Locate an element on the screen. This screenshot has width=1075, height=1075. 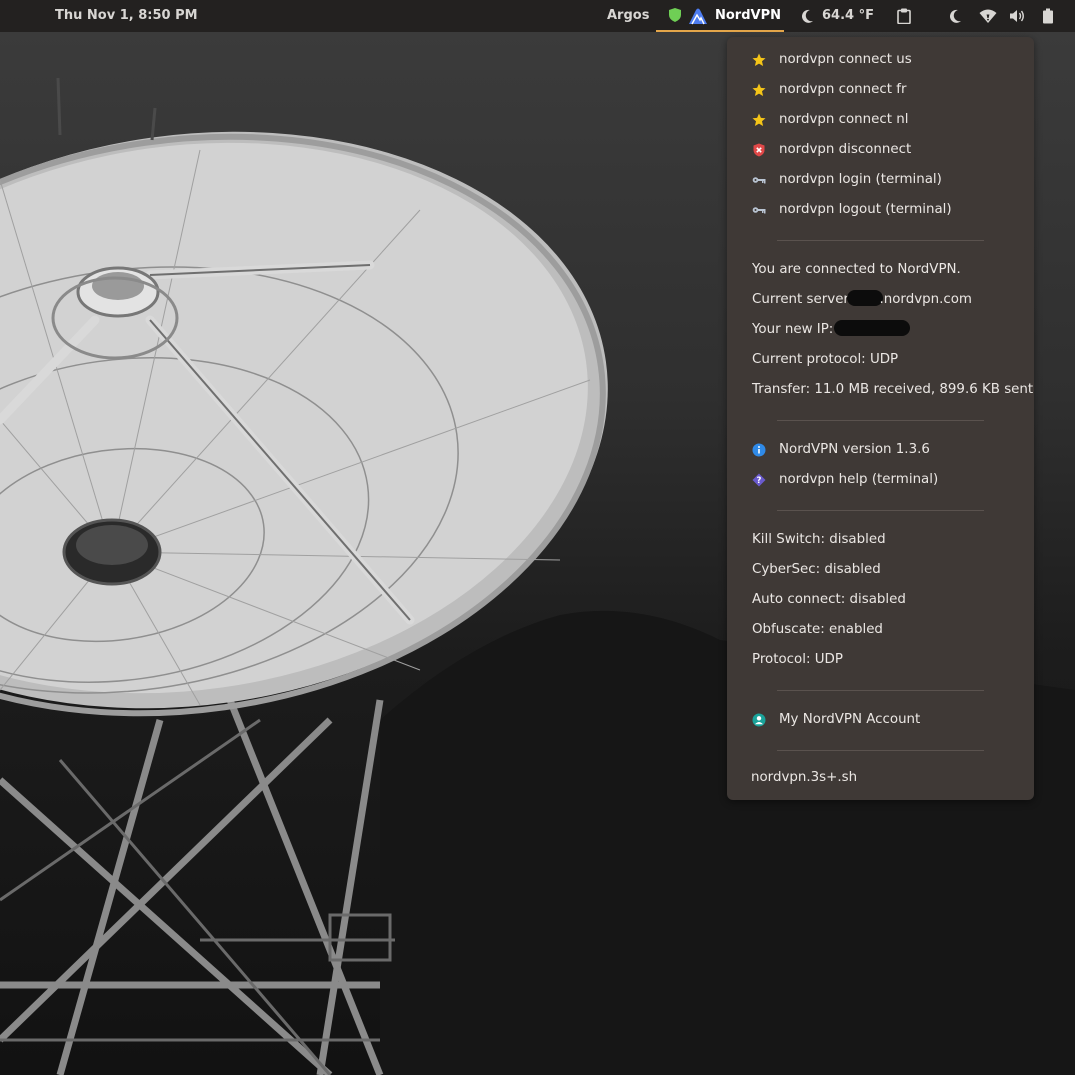
menu-item-logout: nordvpn logout (terminal) is located at coordinates (880, 210).